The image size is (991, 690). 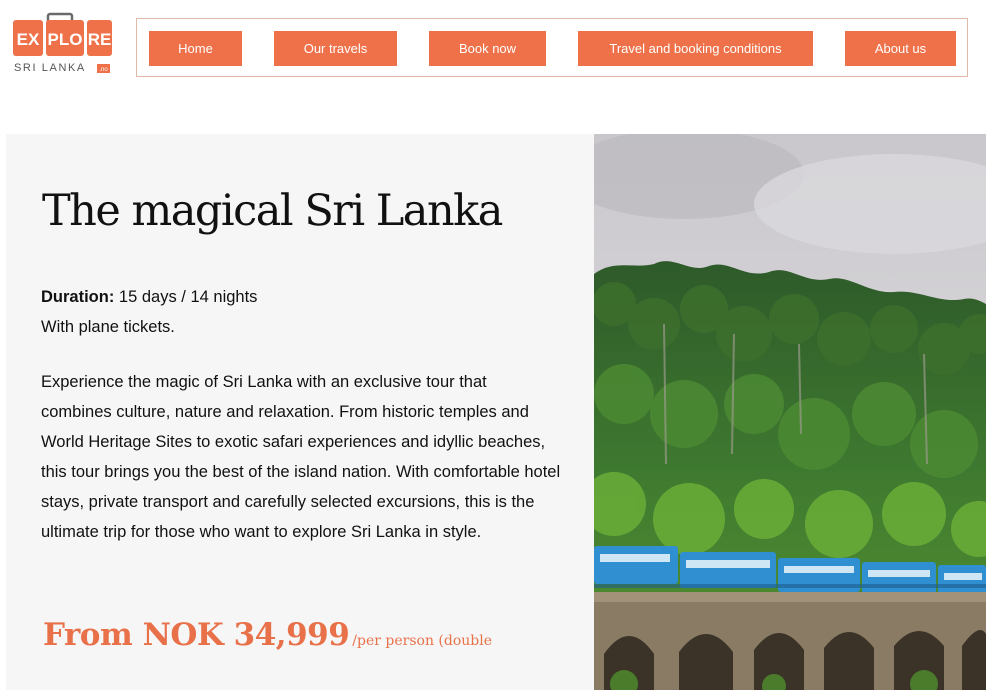 What do you see at coordinates (103, 70) in the screenshot?
I see `logo-suffix: .no` at bounding box center [103, 70].